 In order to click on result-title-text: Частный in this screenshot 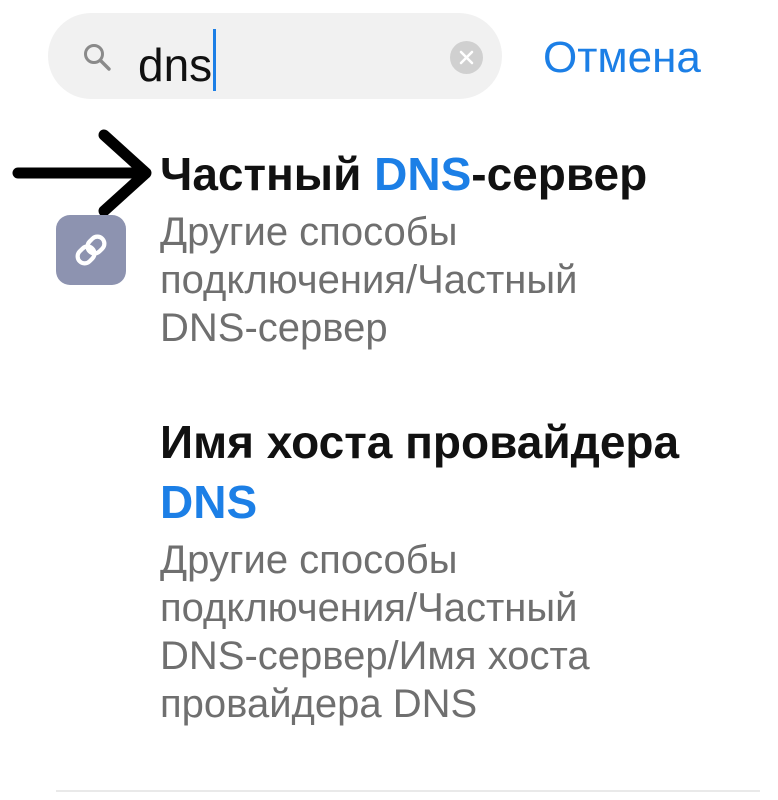, I will do `click(267, 174)`.